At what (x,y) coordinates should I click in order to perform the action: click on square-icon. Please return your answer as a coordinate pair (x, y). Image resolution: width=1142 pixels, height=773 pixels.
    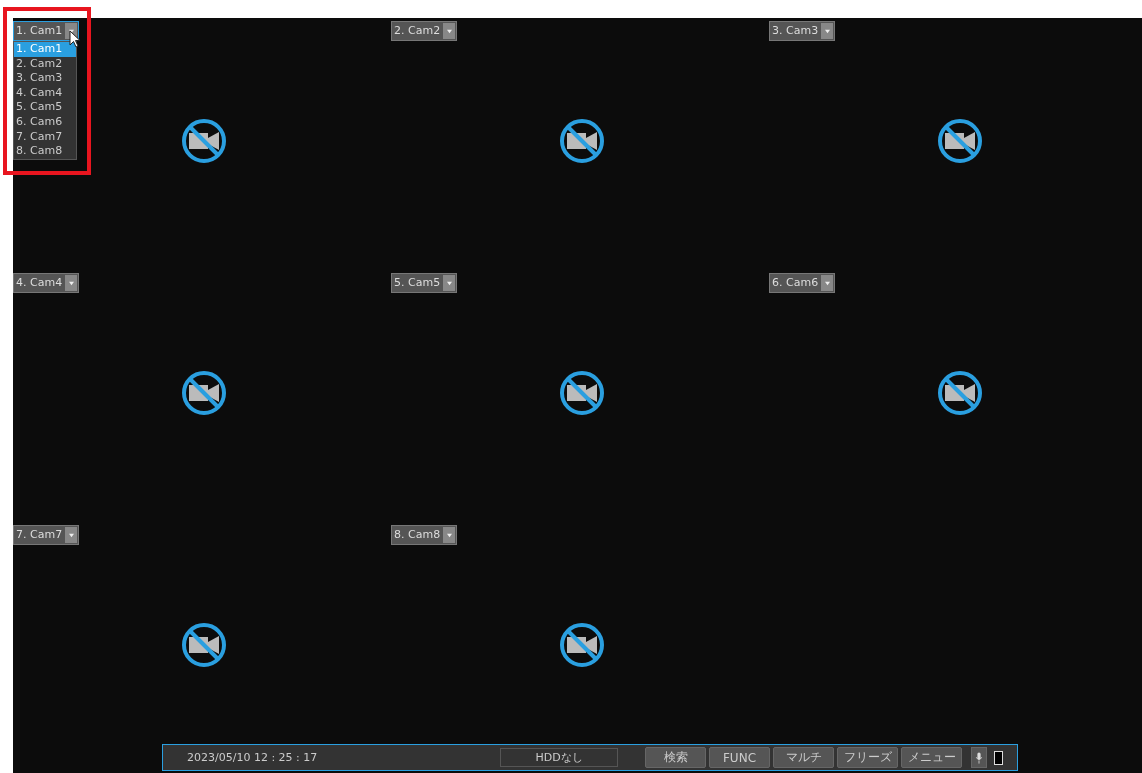
    Looking at the image, I should click on (998, 757).